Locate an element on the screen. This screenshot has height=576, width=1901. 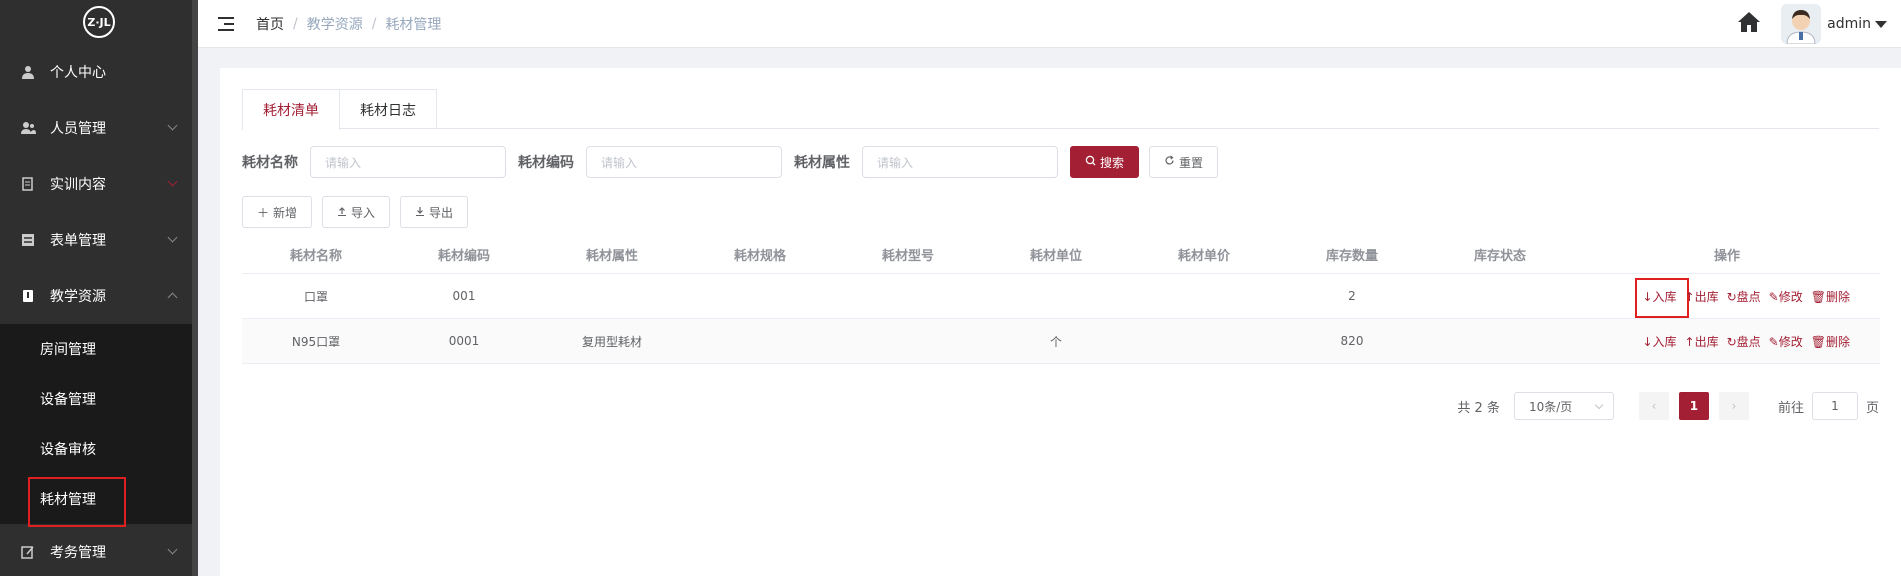
username: admin is located at coordinates (1849, 24).